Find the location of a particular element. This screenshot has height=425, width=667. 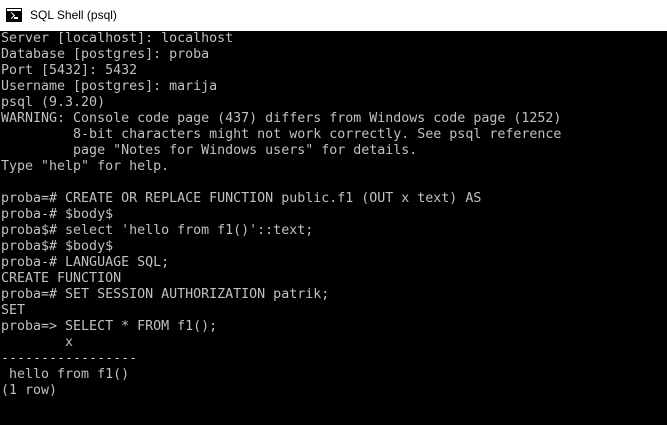

console-line: SET is located at coordinates (13, 310).